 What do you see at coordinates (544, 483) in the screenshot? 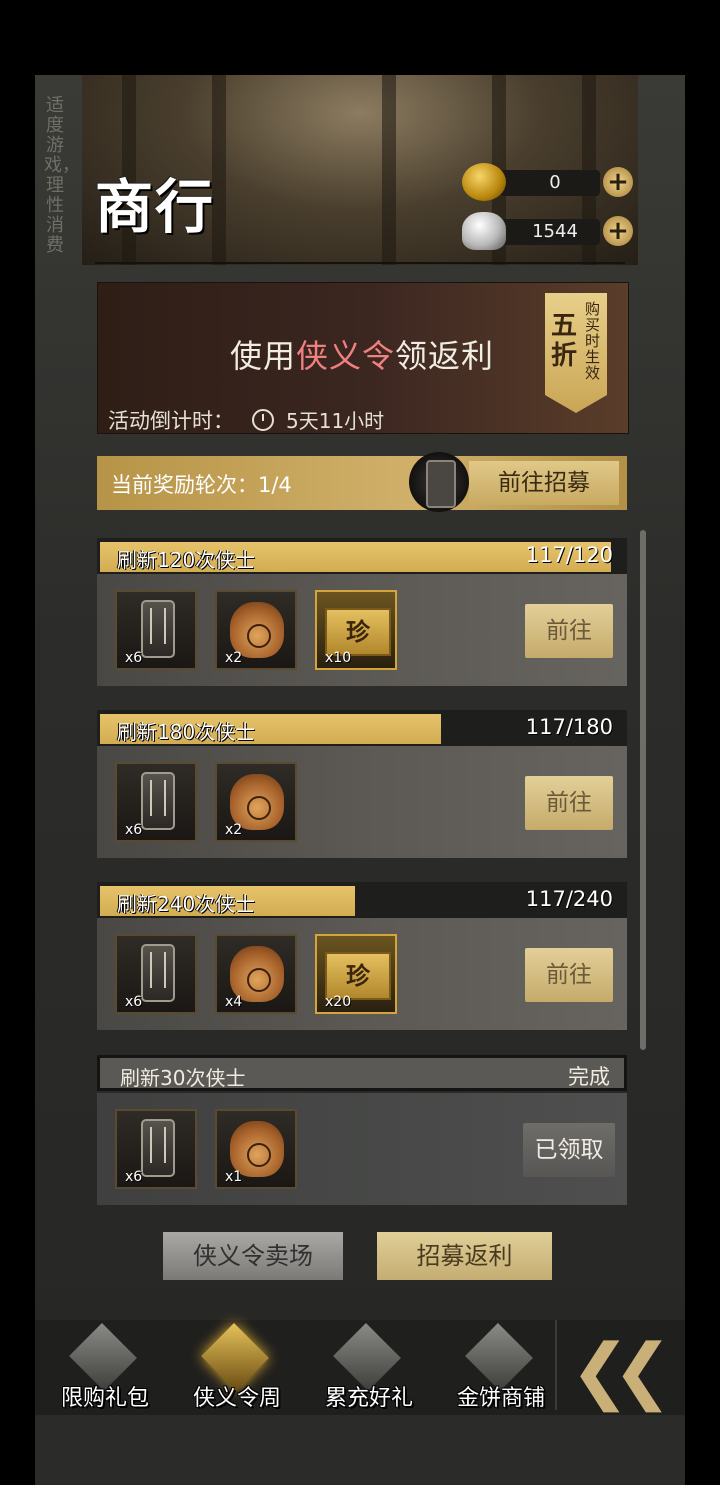
I see `goto-recruit-button: 前往招募` at bounding box center [544, 483].